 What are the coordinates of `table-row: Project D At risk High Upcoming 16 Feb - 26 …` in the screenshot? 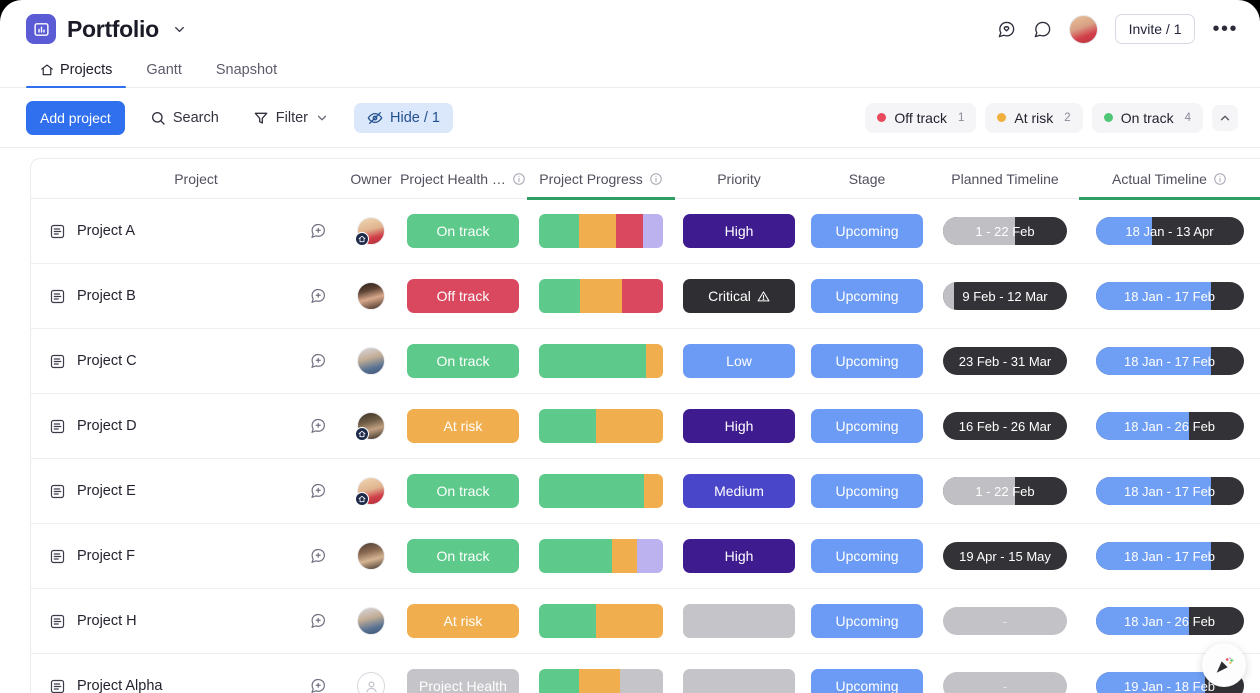 It's located at (645, 426).